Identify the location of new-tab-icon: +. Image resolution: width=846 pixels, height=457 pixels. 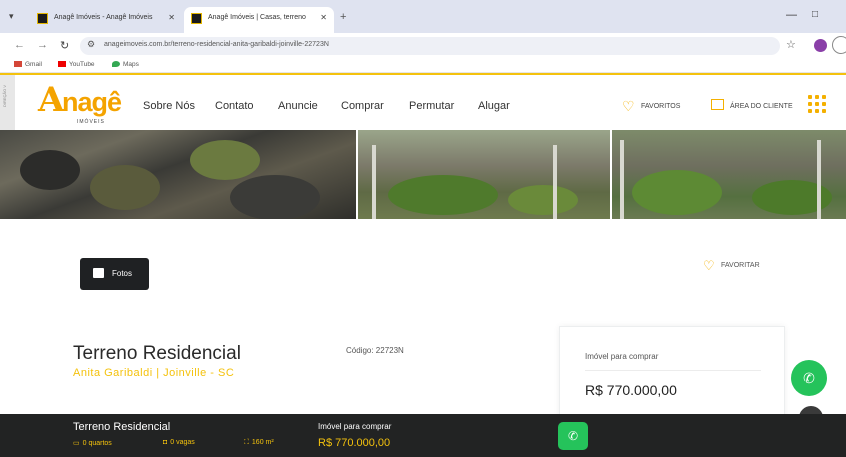
(343, 17).